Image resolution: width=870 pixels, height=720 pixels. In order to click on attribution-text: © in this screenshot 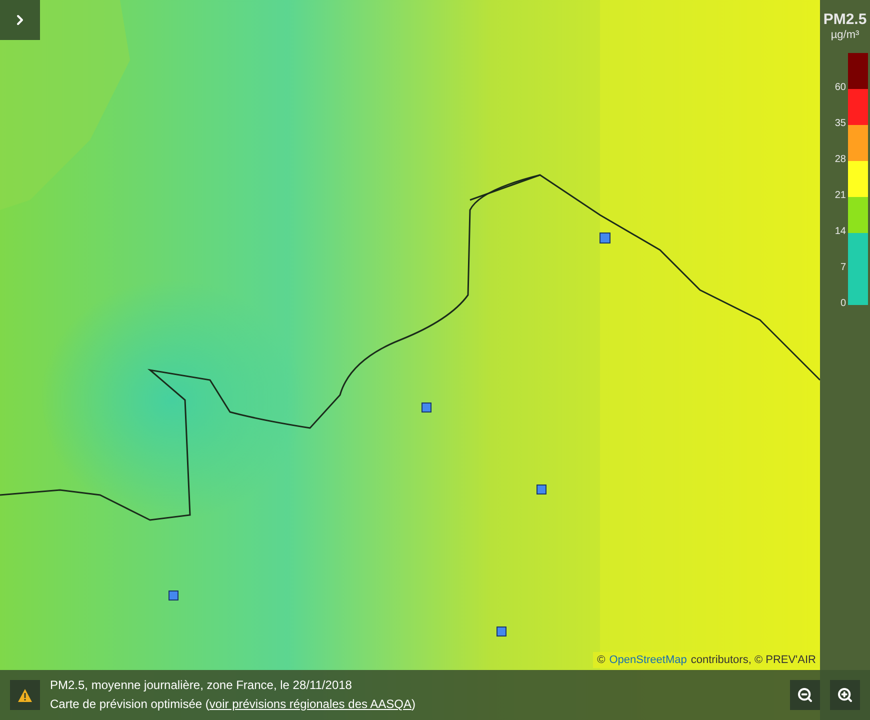, I will do `click(601, 660)`.